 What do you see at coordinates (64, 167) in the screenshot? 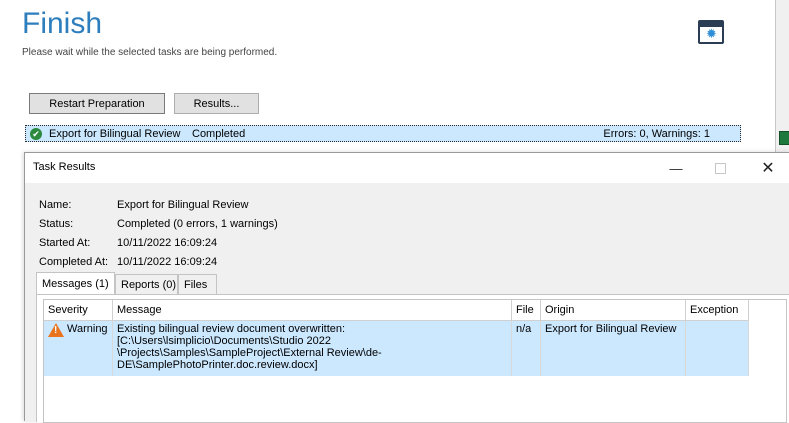
I see `dialog-title: Task Results` at bounding box center [64, 167].